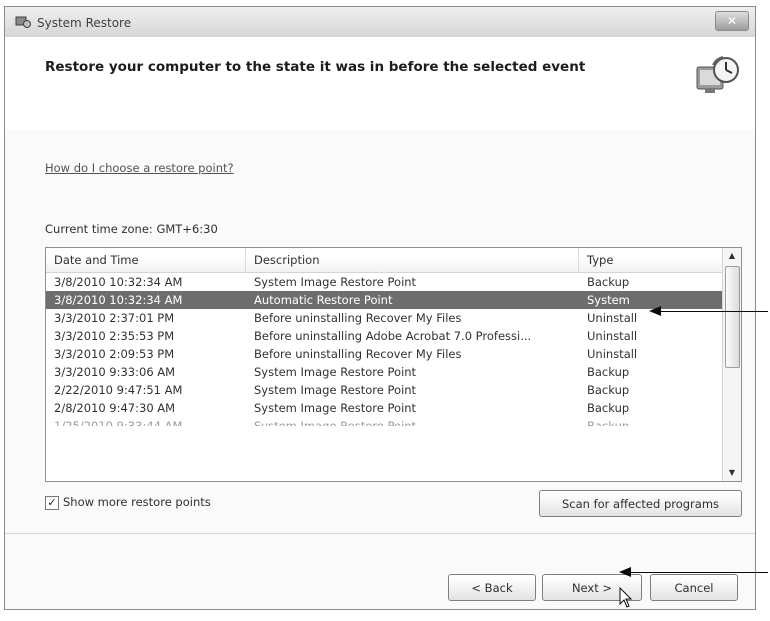  Describe the element at coordinates (114, 354) in the screenshot. I see `row-date: 3/3/2010 2:09:53 PM` at that location.